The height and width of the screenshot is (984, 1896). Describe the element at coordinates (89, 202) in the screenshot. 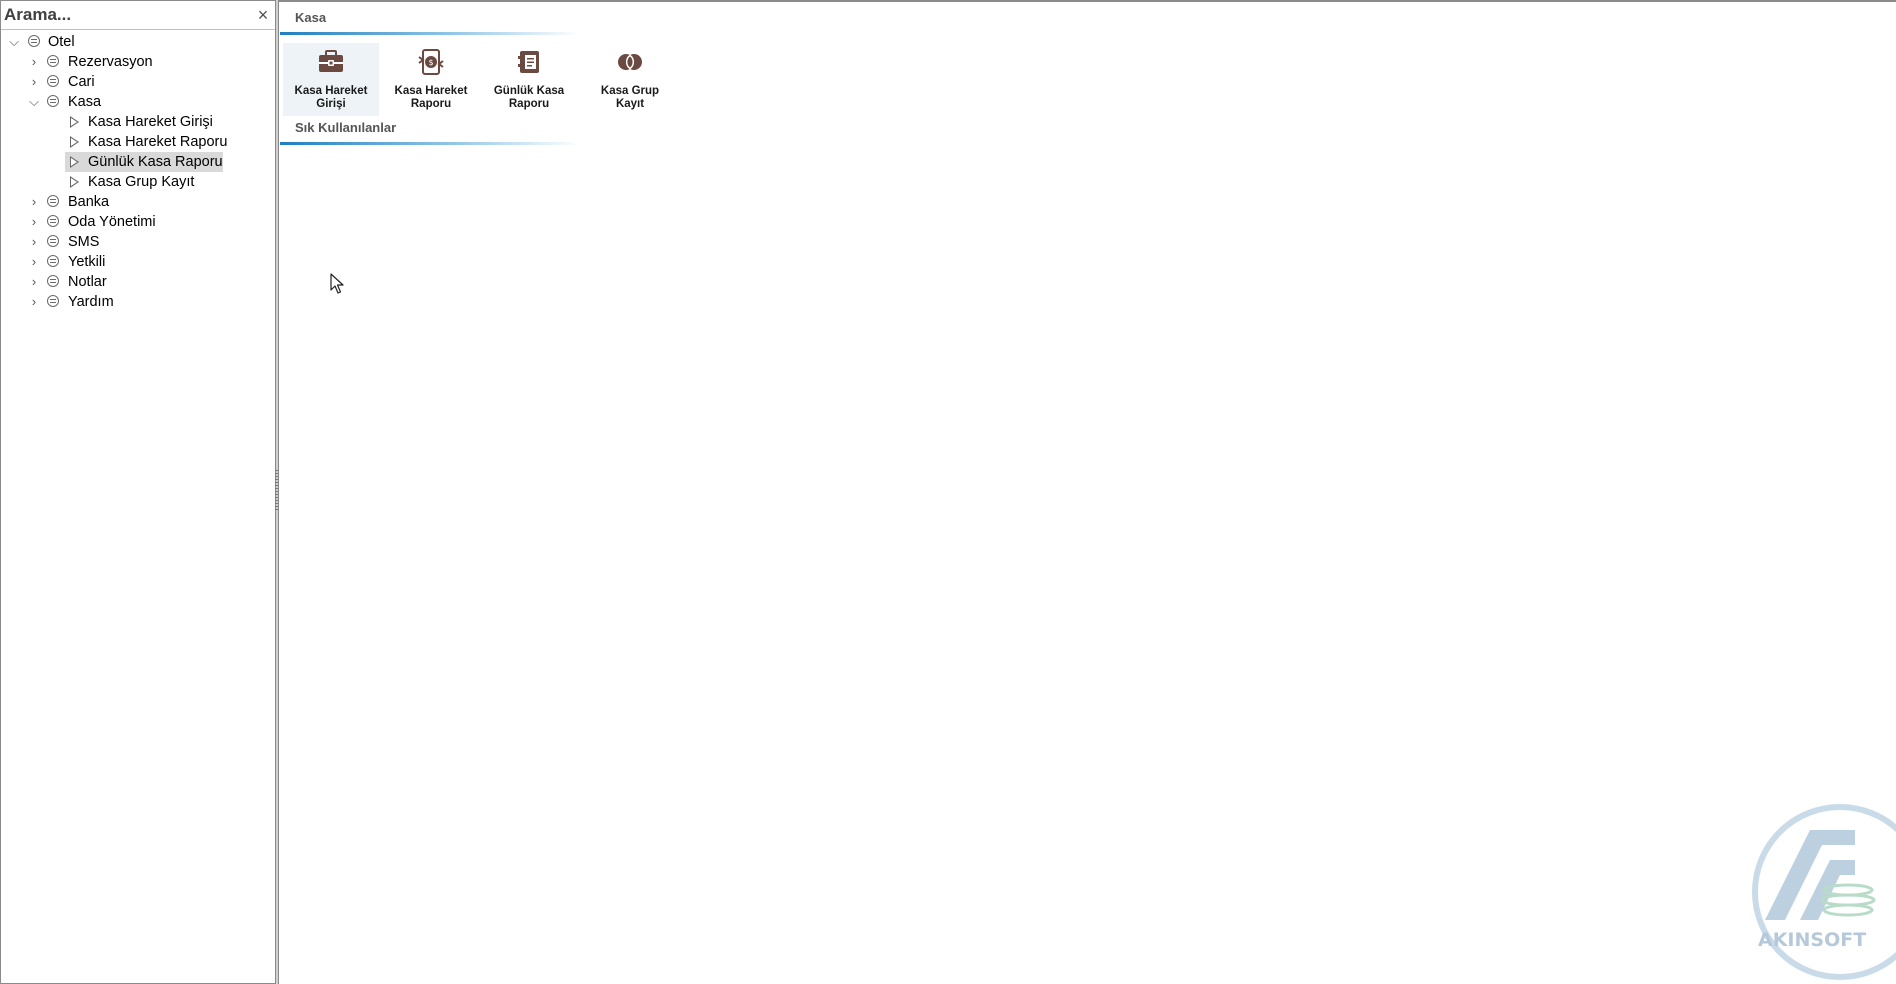

I see `tree-item-label: Banka` at that location.